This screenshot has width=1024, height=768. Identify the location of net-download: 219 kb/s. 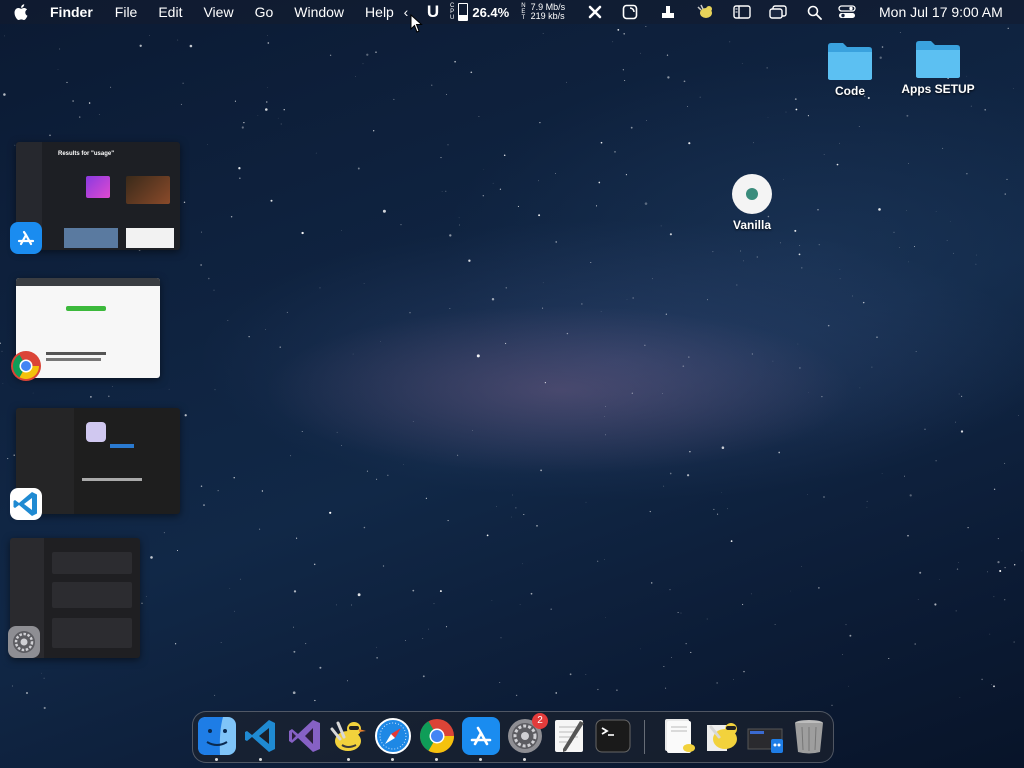
(547, 16).